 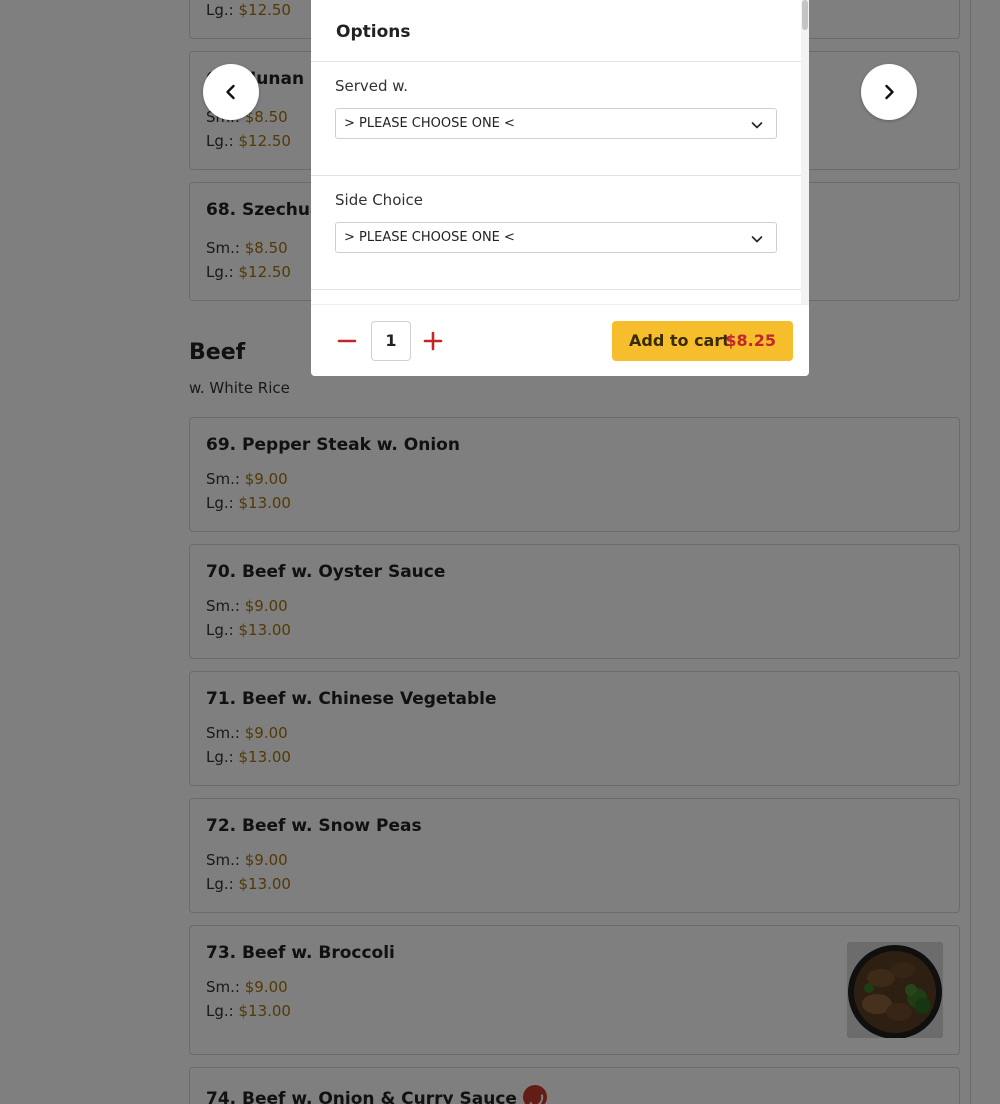 I want to click on increase-quantity-button, so click(x=433, y=341).